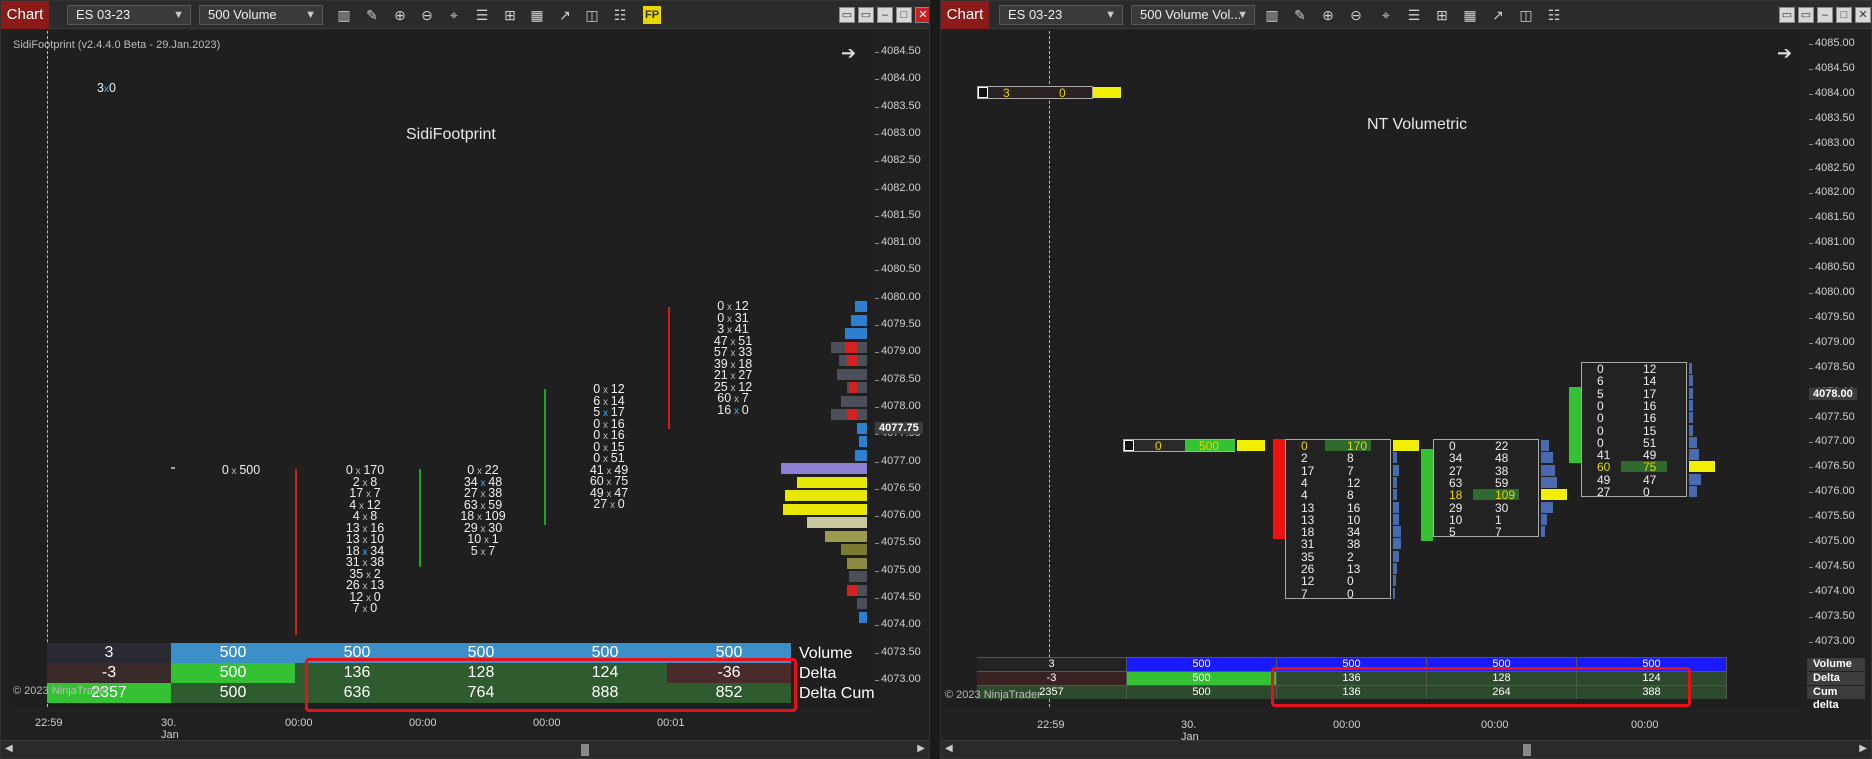 The width and height of the screenshot is (1872, 759). Describe the element at coordinates (1456, 507) in the screenshot. I see `bid-value: 29` at that location.